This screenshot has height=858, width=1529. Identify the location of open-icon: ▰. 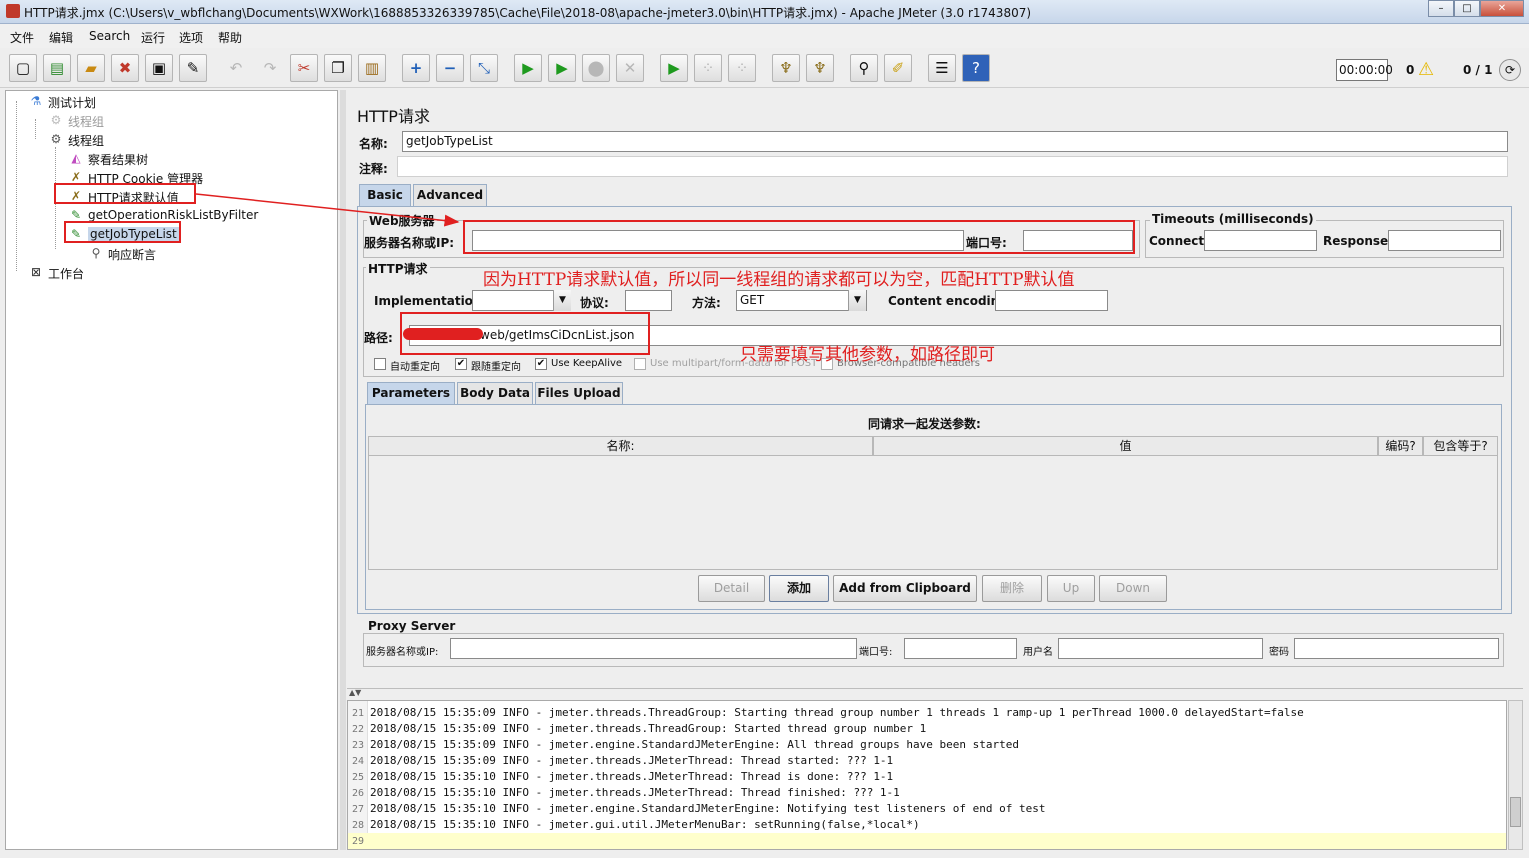
(91, 68).